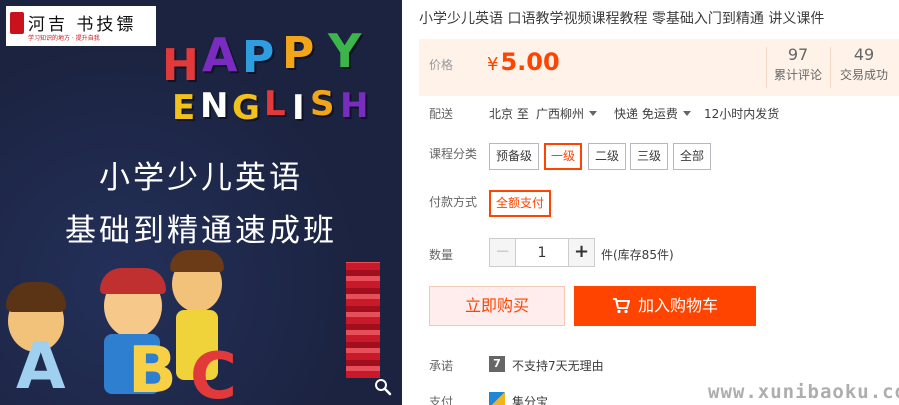  What do you see at coordinates (497, 306) in the screenshot?
I see `buy-now-button: 立即购买` at bounding box center [497, 306].